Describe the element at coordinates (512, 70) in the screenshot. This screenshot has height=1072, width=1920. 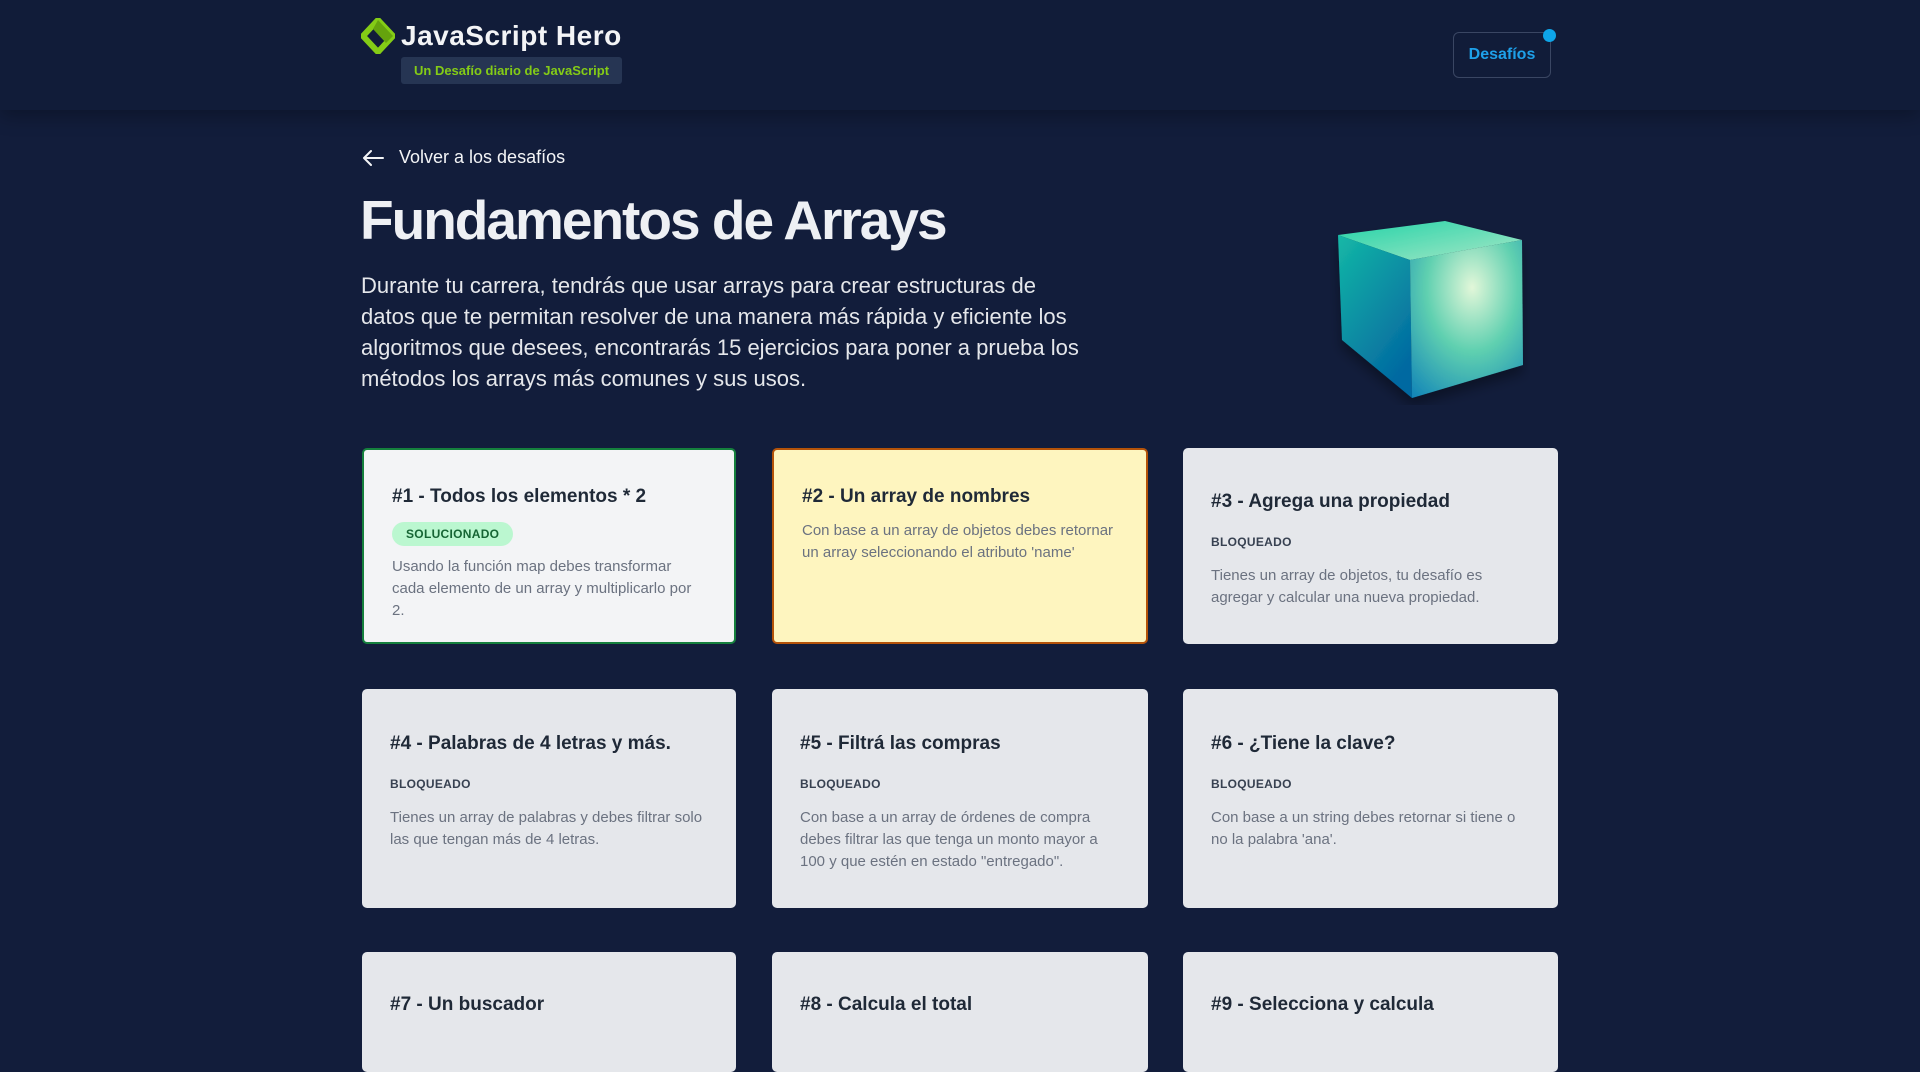
I see `brand-subtitle: Un Desafío diario de JavaScript` at that location.